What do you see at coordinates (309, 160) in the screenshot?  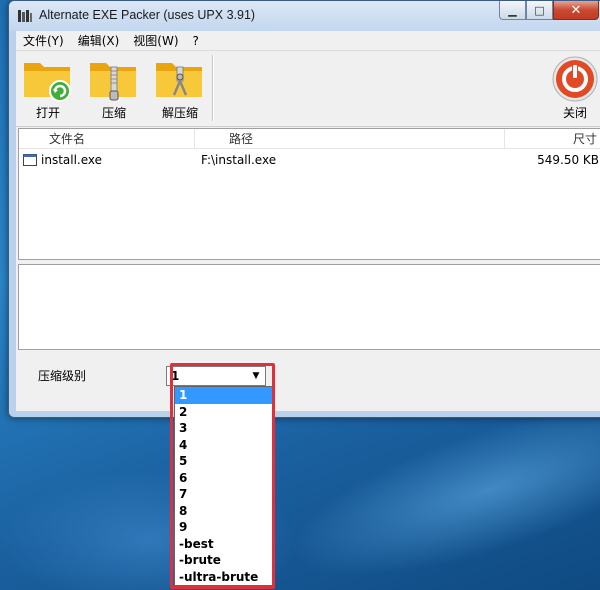 I see `table-row: install.exe F:\install.exe 549.50 KB` at bounding box center [309, 160].